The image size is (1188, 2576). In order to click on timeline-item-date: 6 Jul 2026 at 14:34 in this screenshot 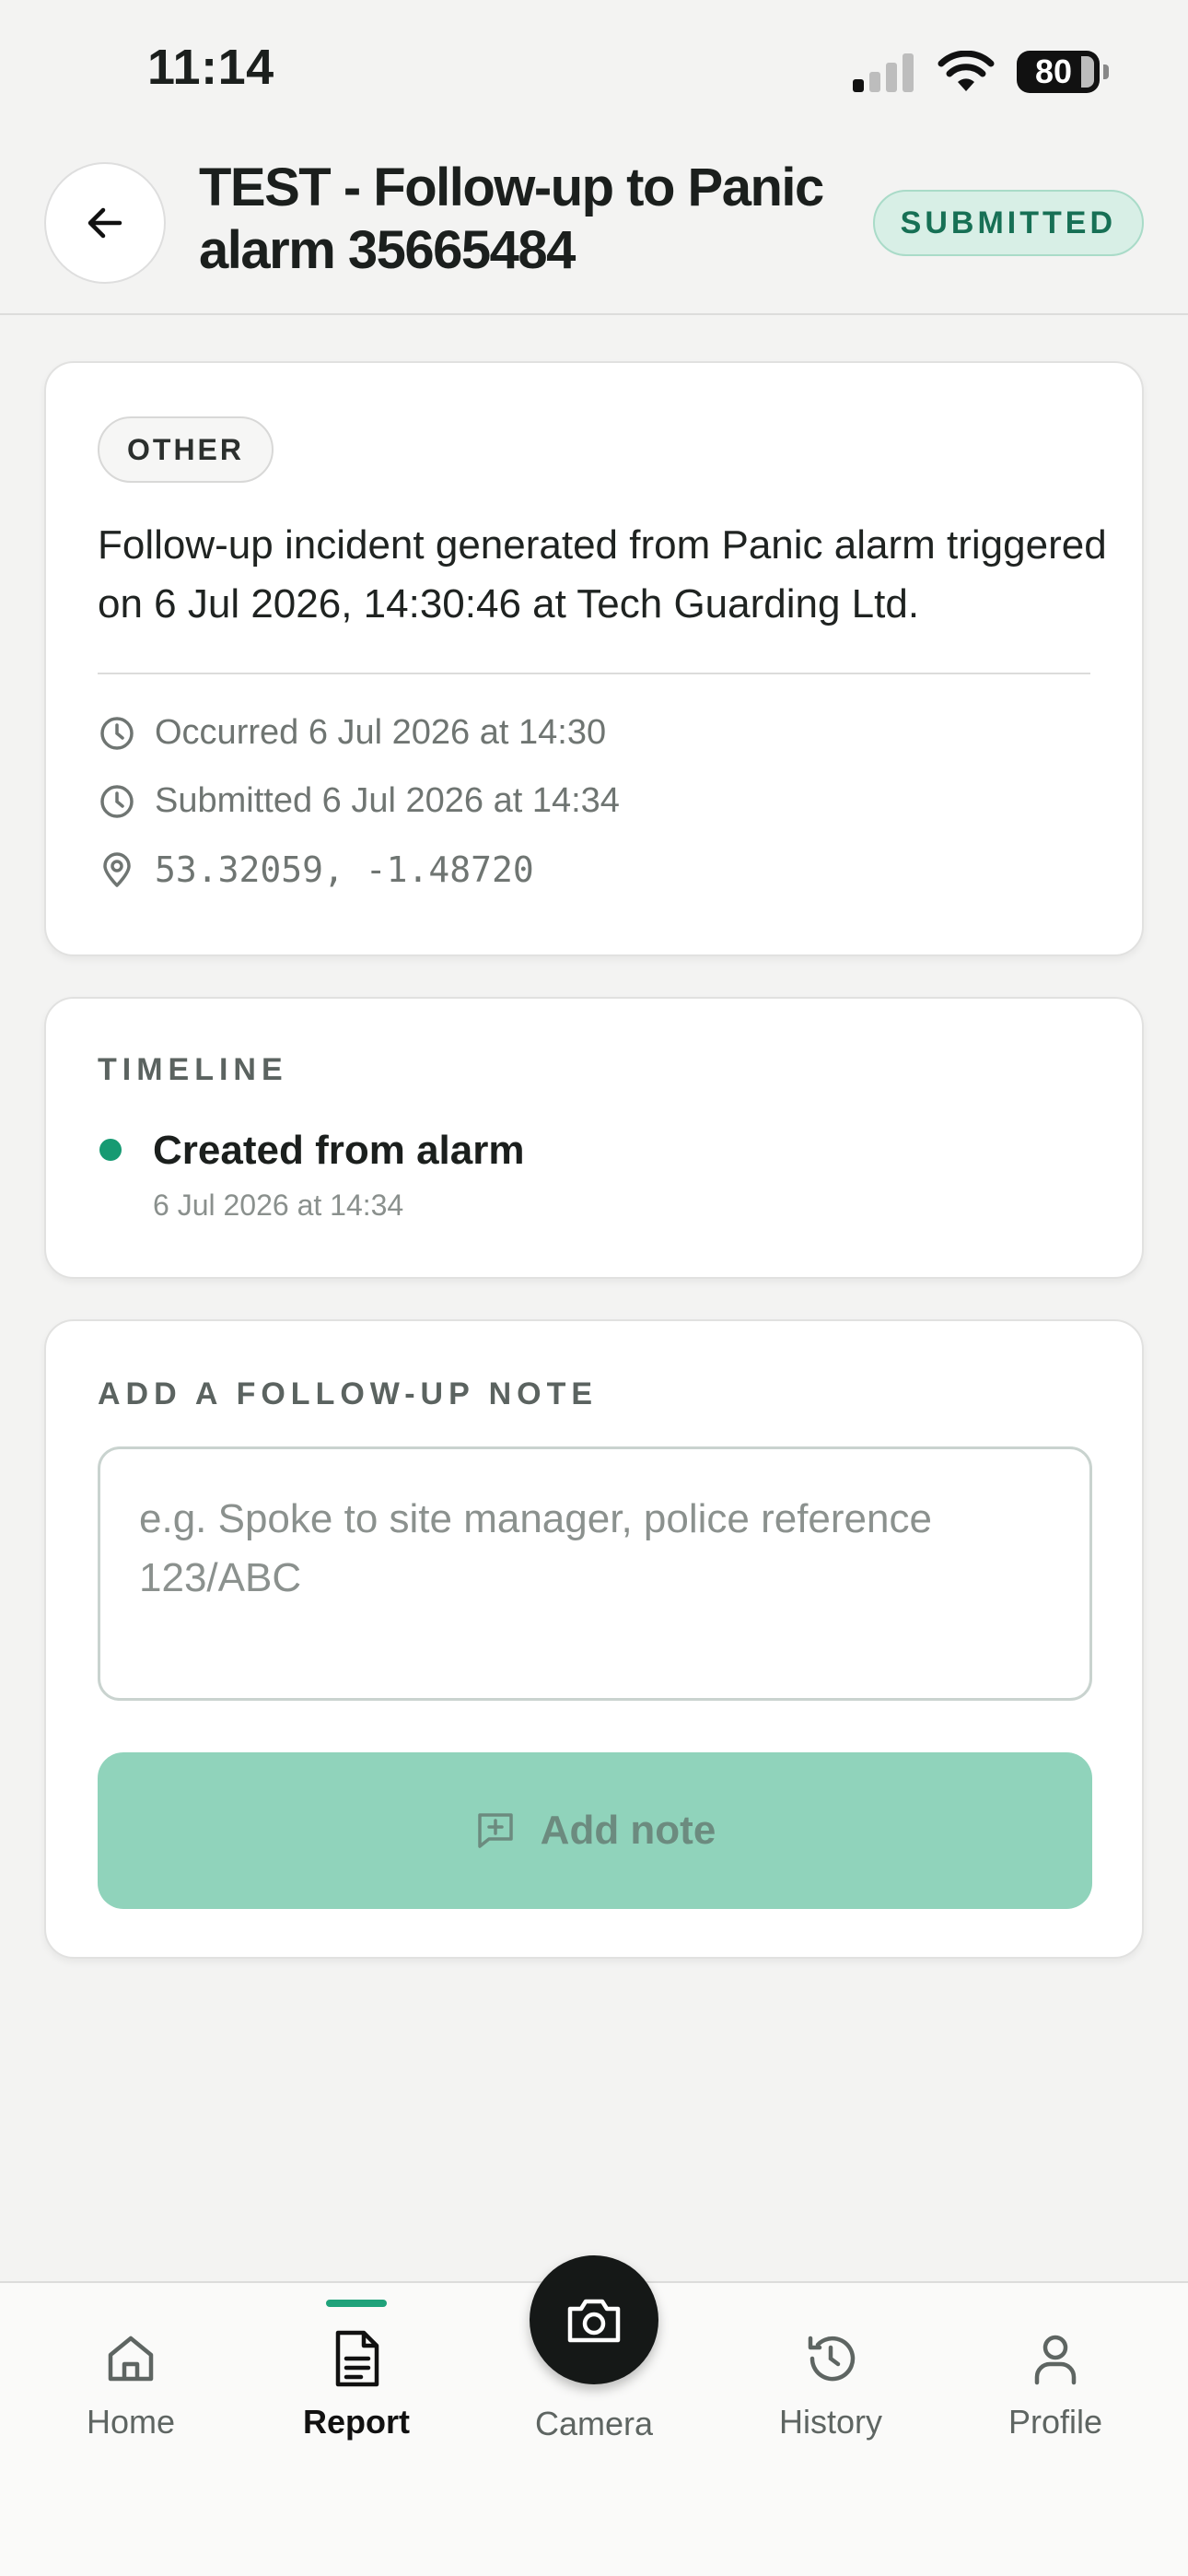, I will do `click(278, 1205)`.